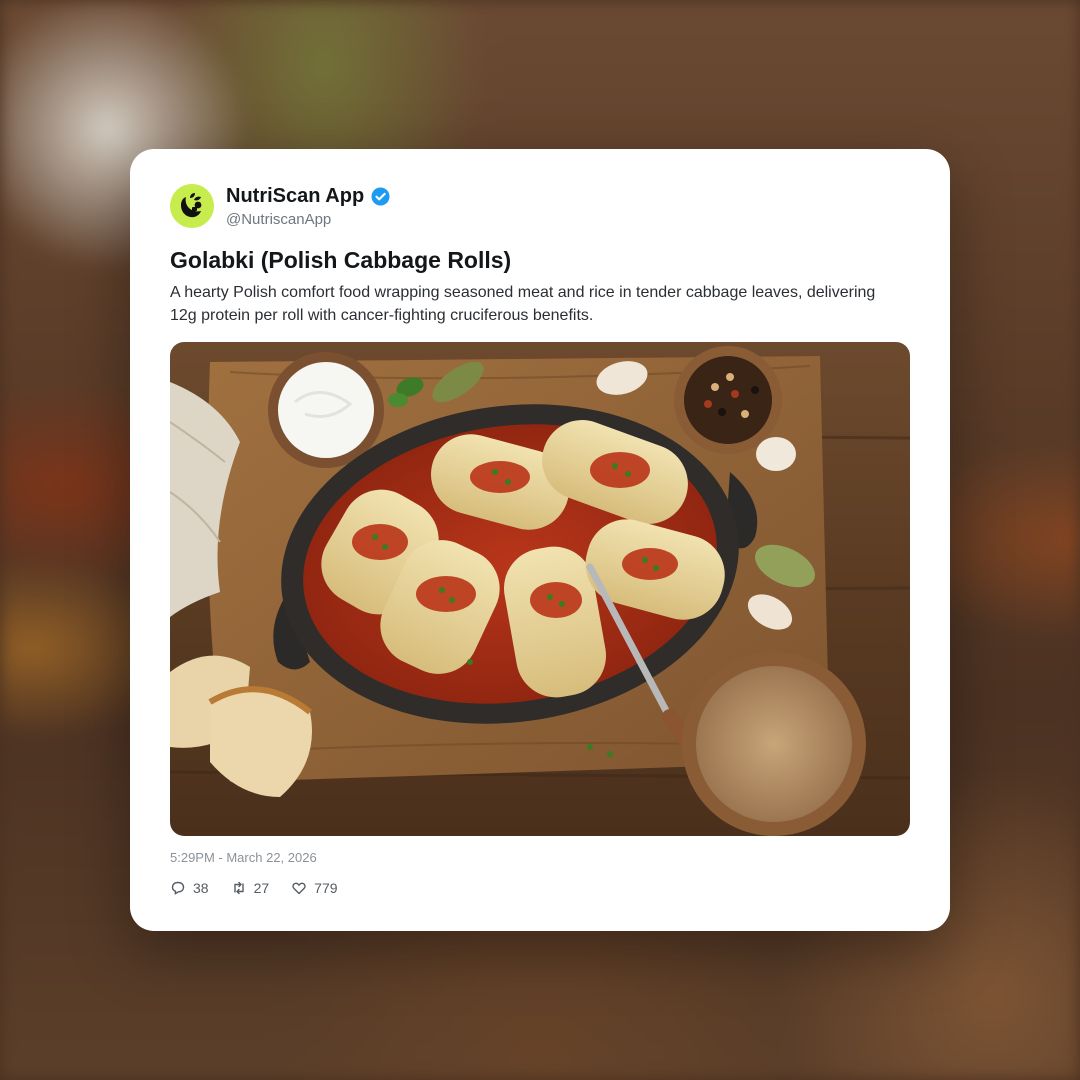 This screenshot has height=1080, width=1080. I want to click on reply-button: 38, so click(189, 888).